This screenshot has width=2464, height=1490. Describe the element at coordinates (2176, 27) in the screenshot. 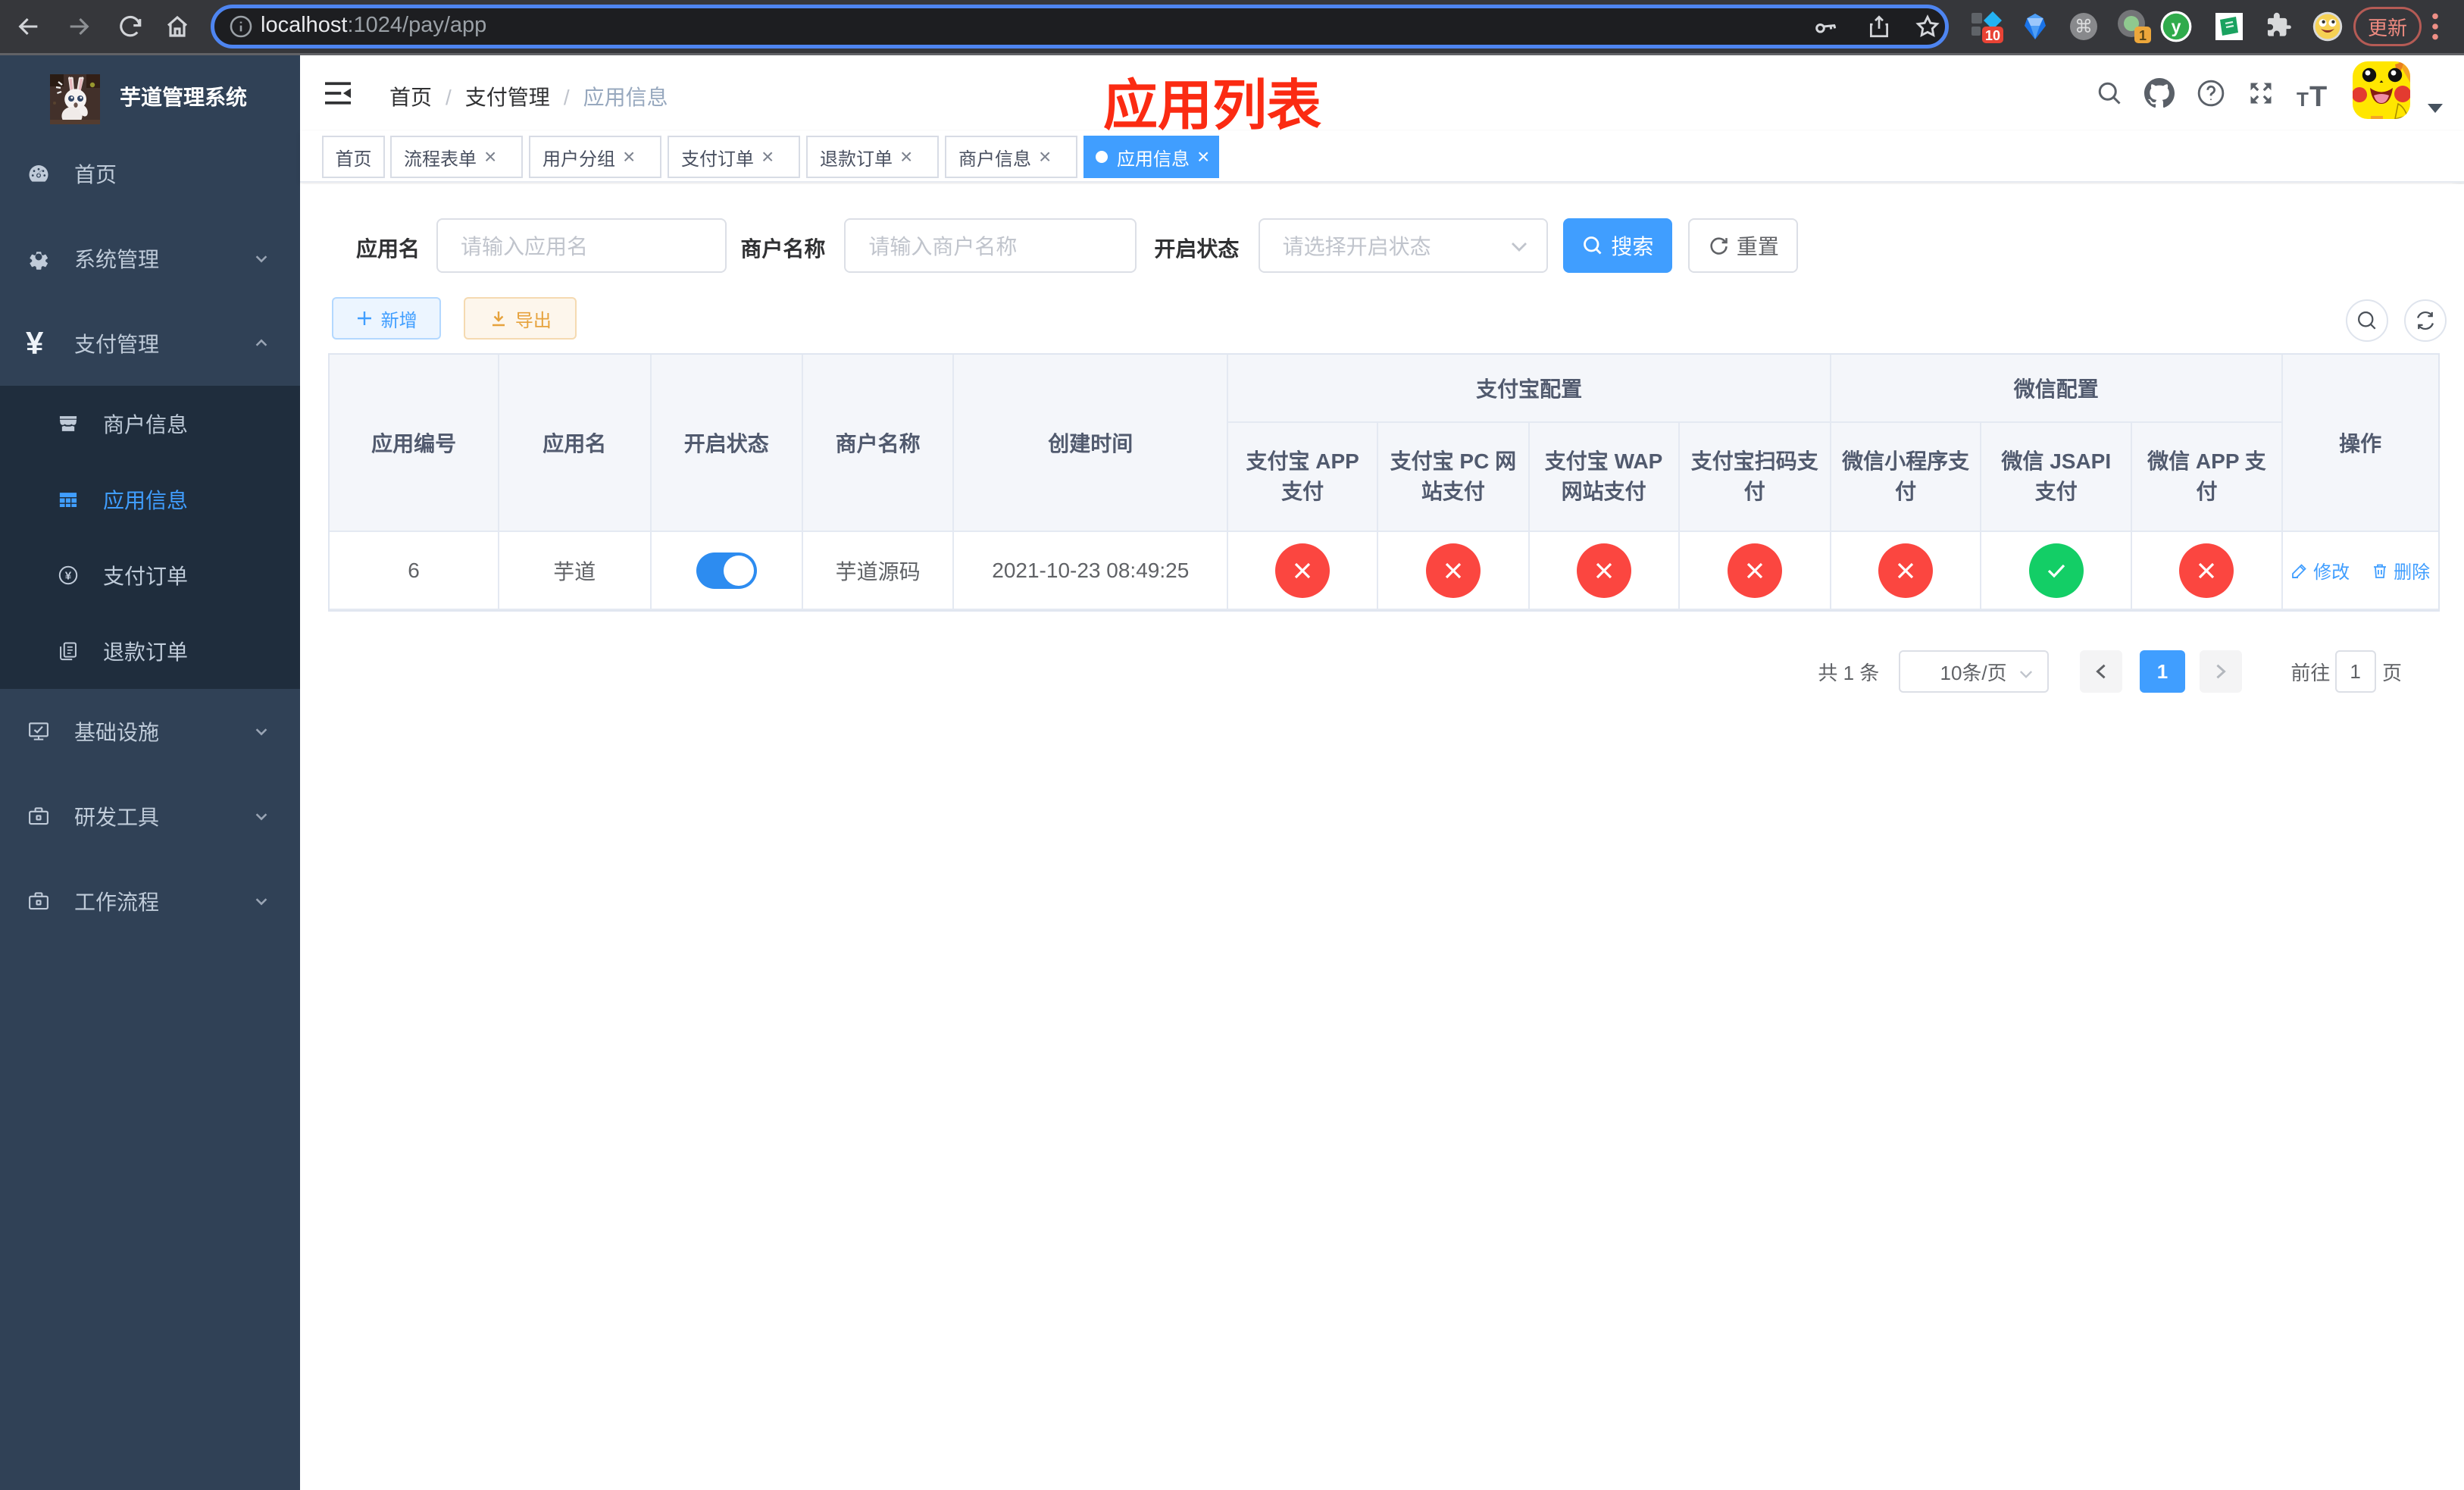

I see `svg-text: y` at that location.